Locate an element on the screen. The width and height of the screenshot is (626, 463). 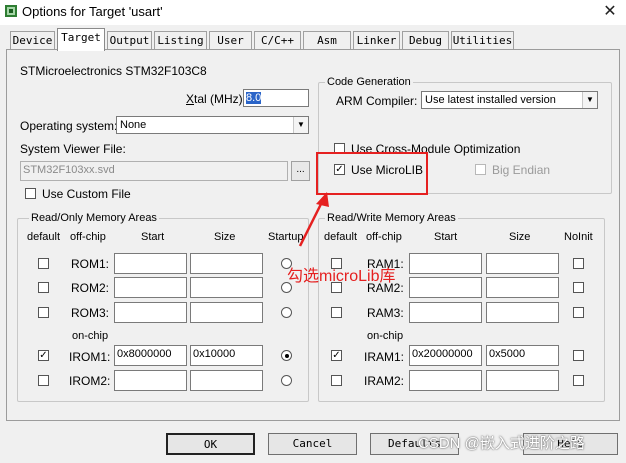
watermark: CSDN @嵌入式进阶之路 is located at coordinates (501, 443).